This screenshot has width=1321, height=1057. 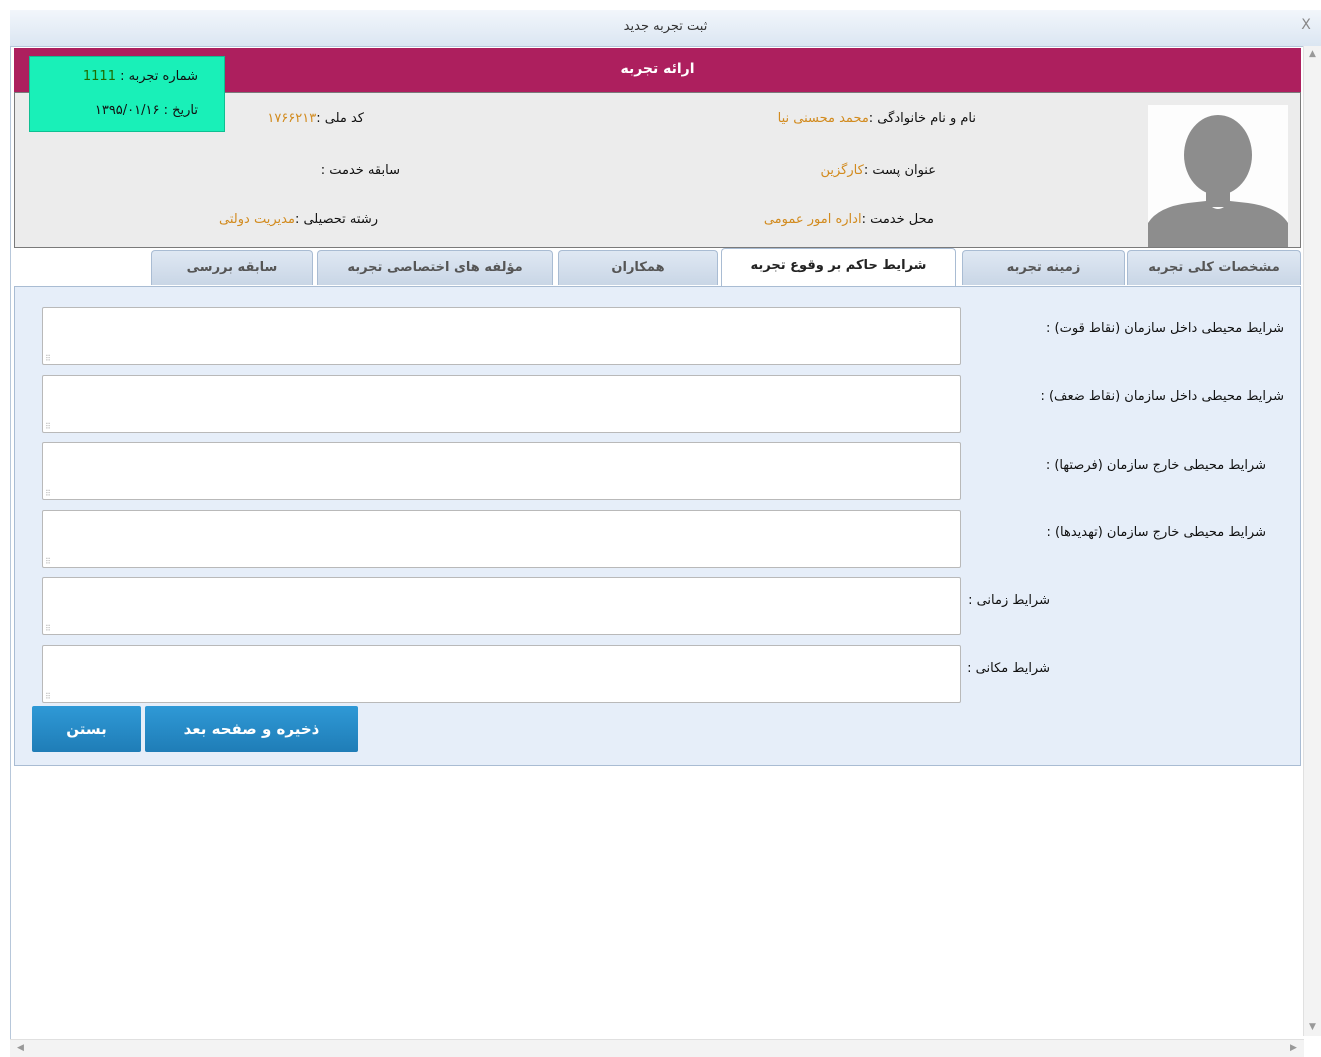 I want to click on threats-textarea: ⠿, so click(x=501, y=539).